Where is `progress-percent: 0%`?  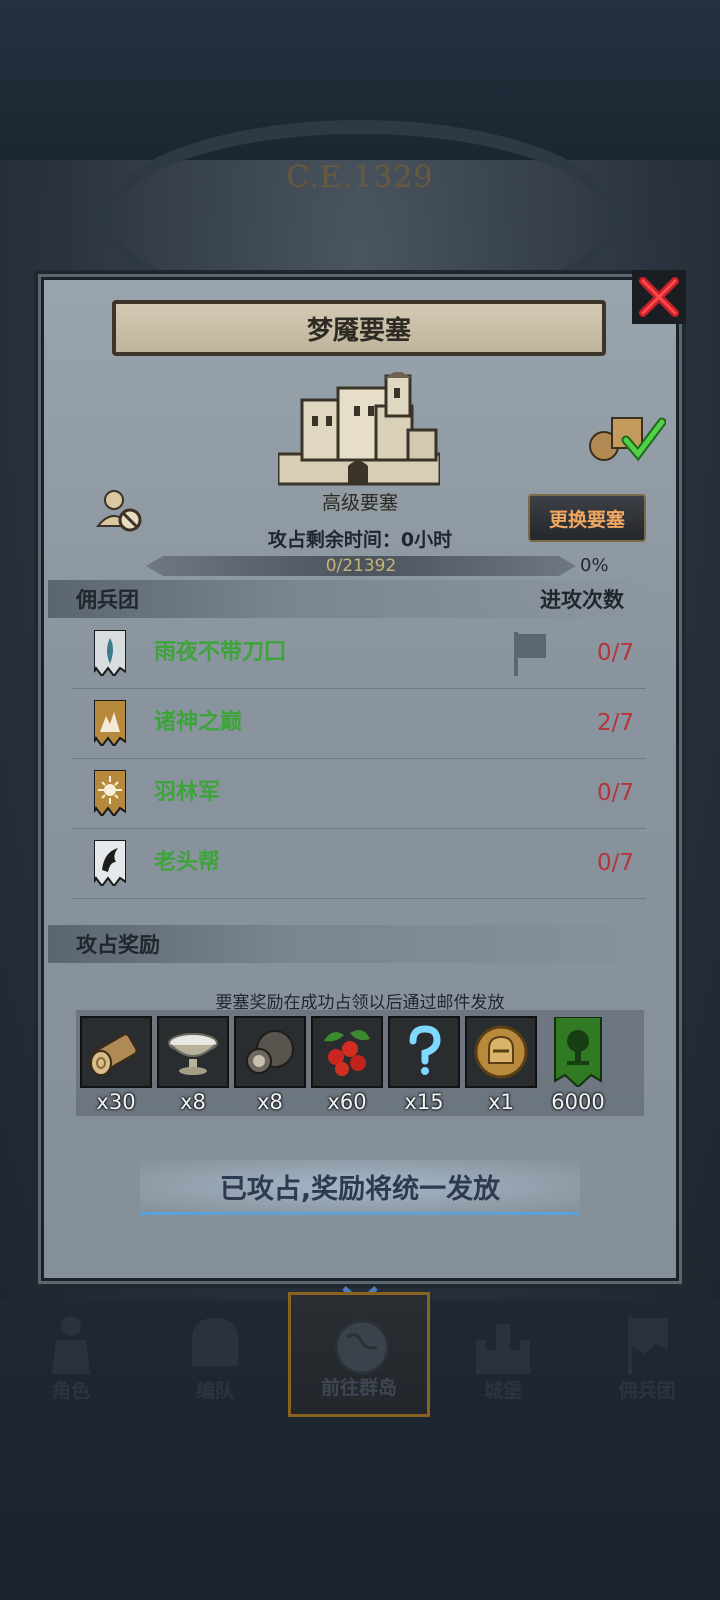
progress-percent: 0% is located at coordinates (594, 565).